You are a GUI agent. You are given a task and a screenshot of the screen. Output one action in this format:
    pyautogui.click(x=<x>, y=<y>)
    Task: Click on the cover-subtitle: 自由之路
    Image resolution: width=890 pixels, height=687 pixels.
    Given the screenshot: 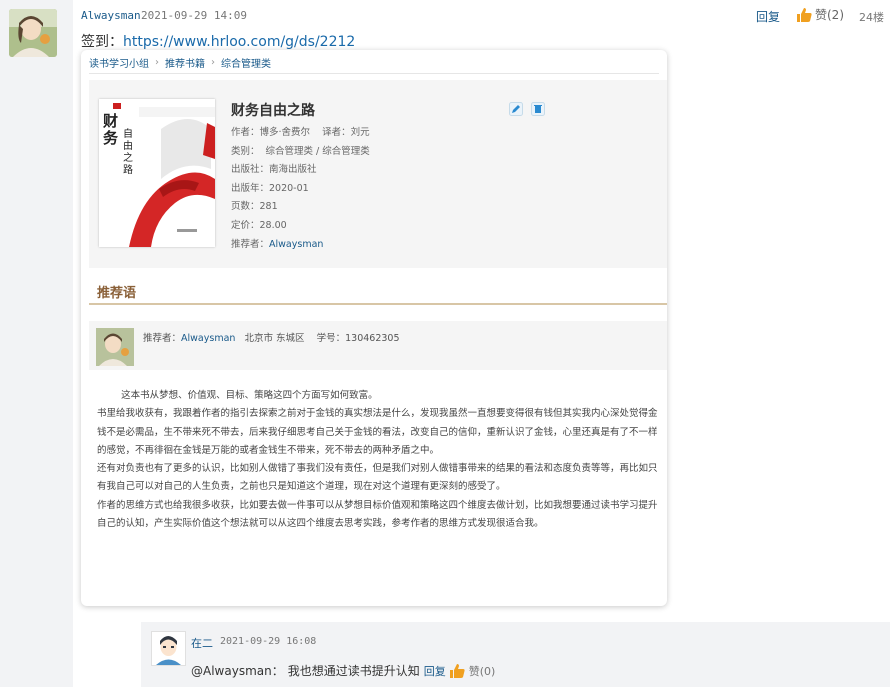 What is the action you would take?
    pyautogui.click(x=128, y=152)
    